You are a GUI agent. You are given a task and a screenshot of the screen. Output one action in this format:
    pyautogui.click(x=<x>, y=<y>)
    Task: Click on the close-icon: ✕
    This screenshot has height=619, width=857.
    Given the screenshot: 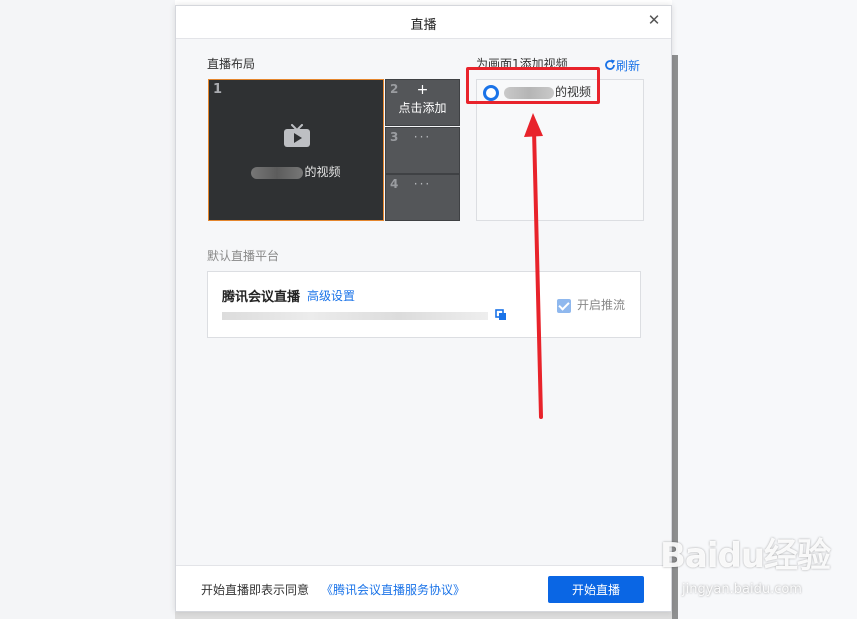 What is the action you would take?
    pyautogui.click(x=654, y=20)
    